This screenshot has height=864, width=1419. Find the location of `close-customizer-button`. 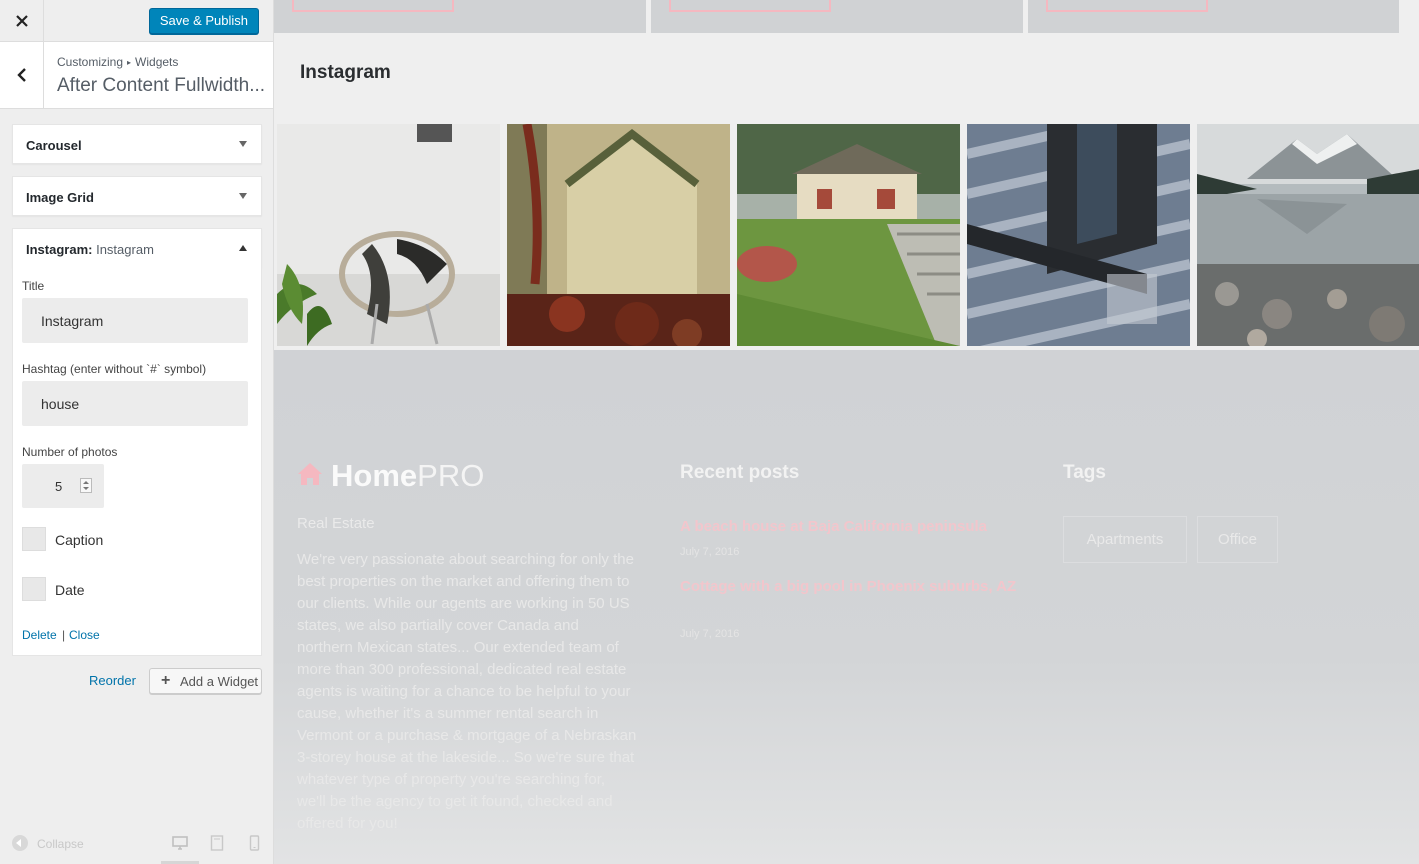

close-customizer-button is located at coordinates (22, 21).